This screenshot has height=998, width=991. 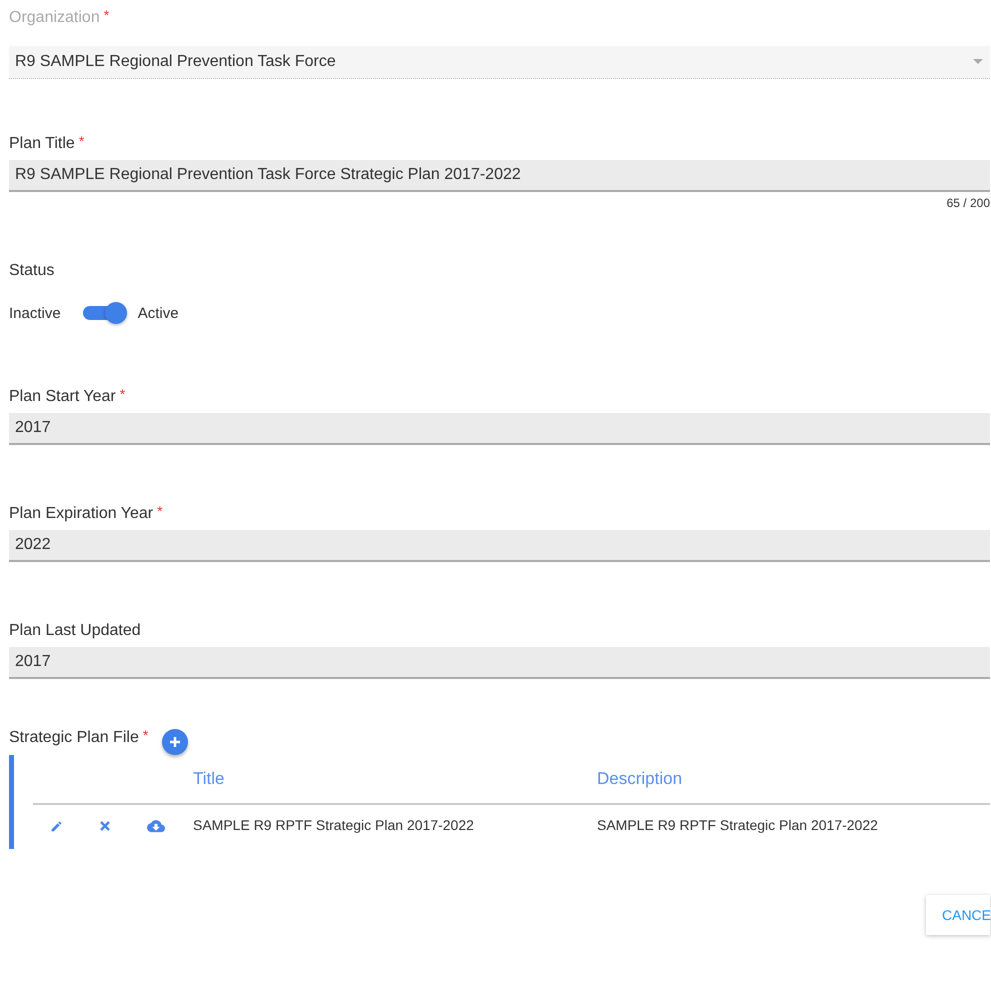 I want to click on close-icon, so click(x=105, y=826).